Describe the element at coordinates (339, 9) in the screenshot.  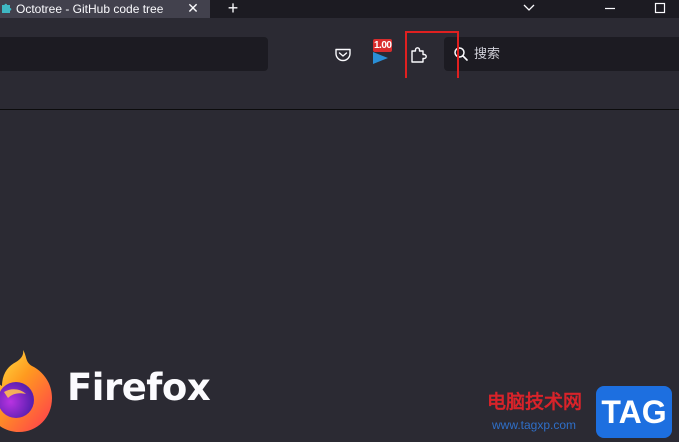
I see `tab-strip: Octotree - GitHub code tree ✕ +` at that location.